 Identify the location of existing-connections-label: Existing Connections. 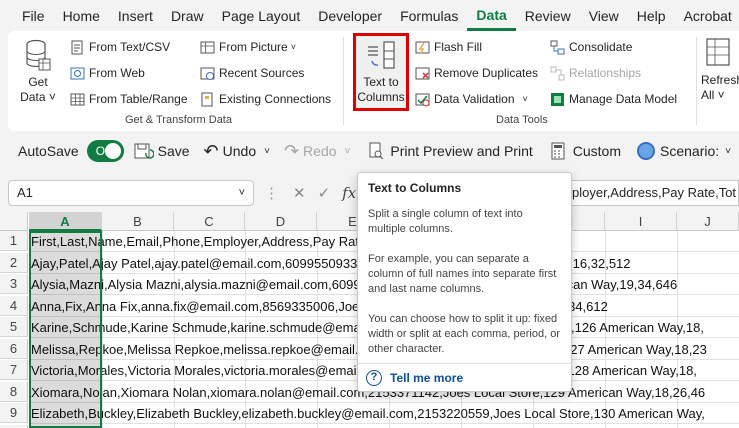
(275, 99).